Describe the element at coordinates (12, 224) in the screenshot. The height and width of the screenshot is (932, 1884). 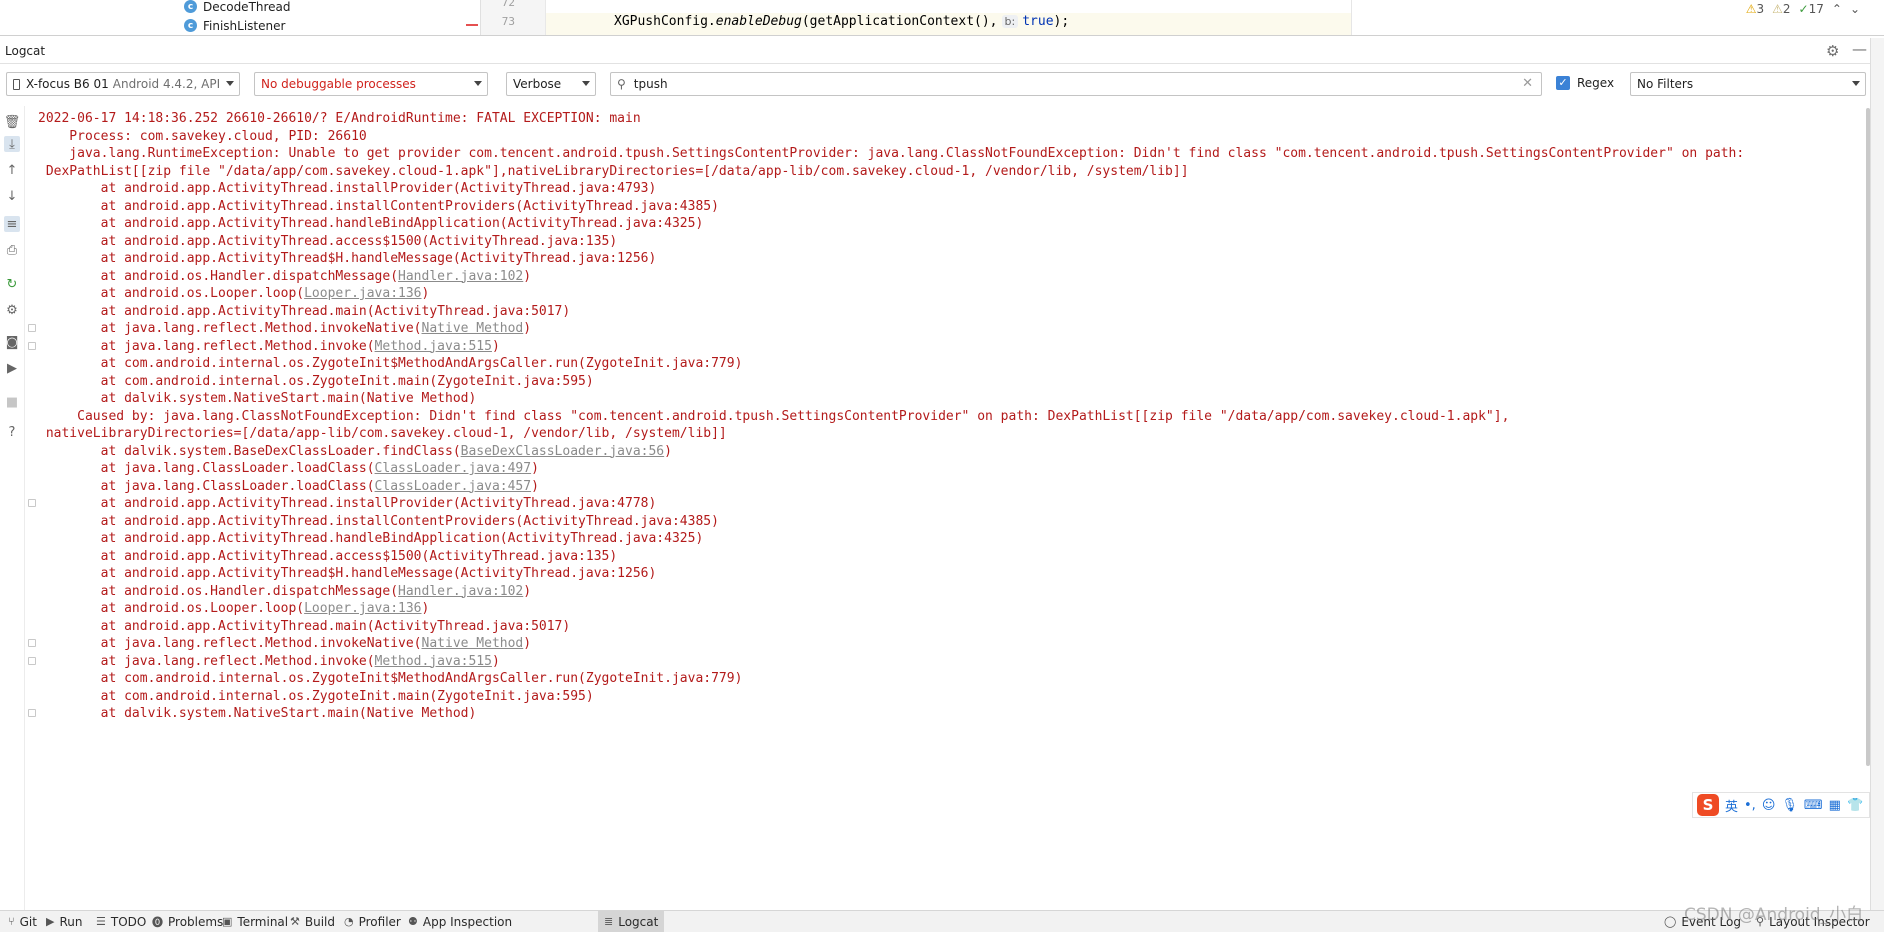
I see `soft-wrap-icon: ≡` at that location.